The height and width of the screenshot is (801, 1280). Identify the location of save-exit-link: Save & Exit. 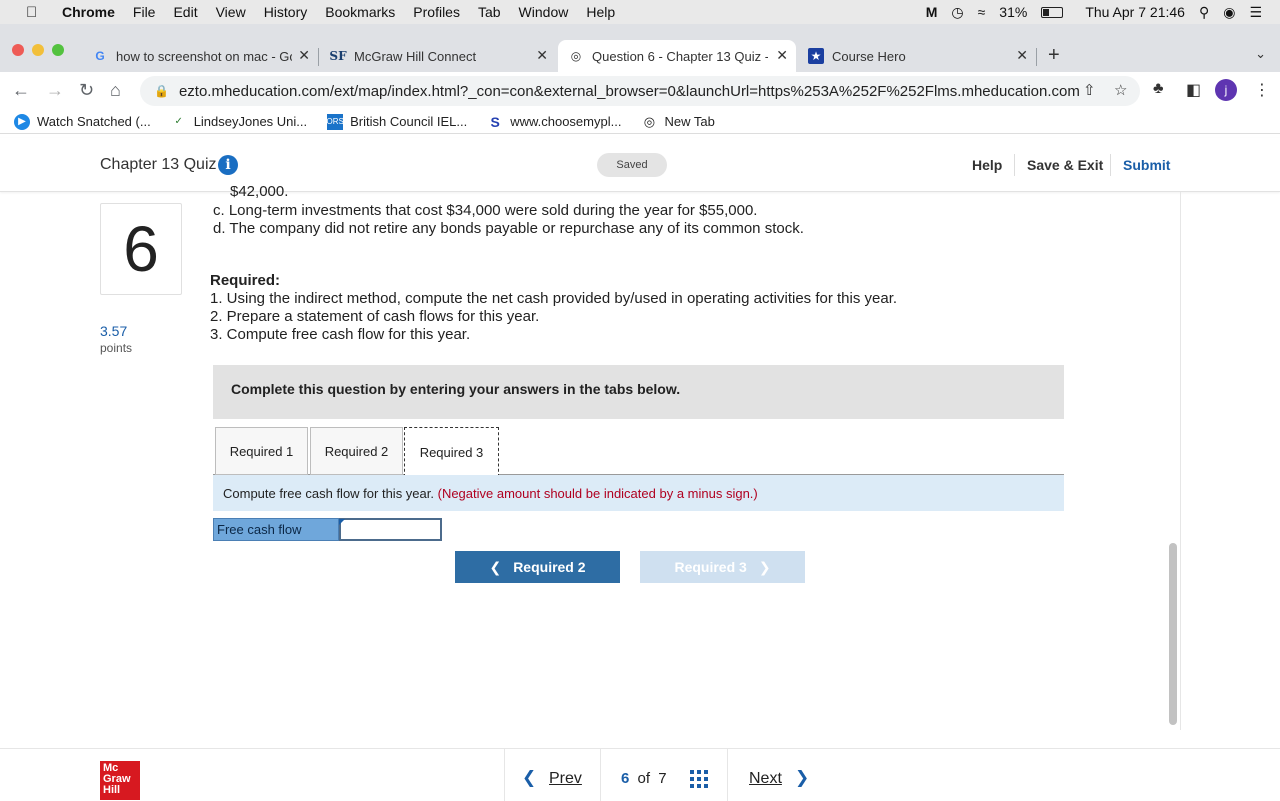
(1065, 165).